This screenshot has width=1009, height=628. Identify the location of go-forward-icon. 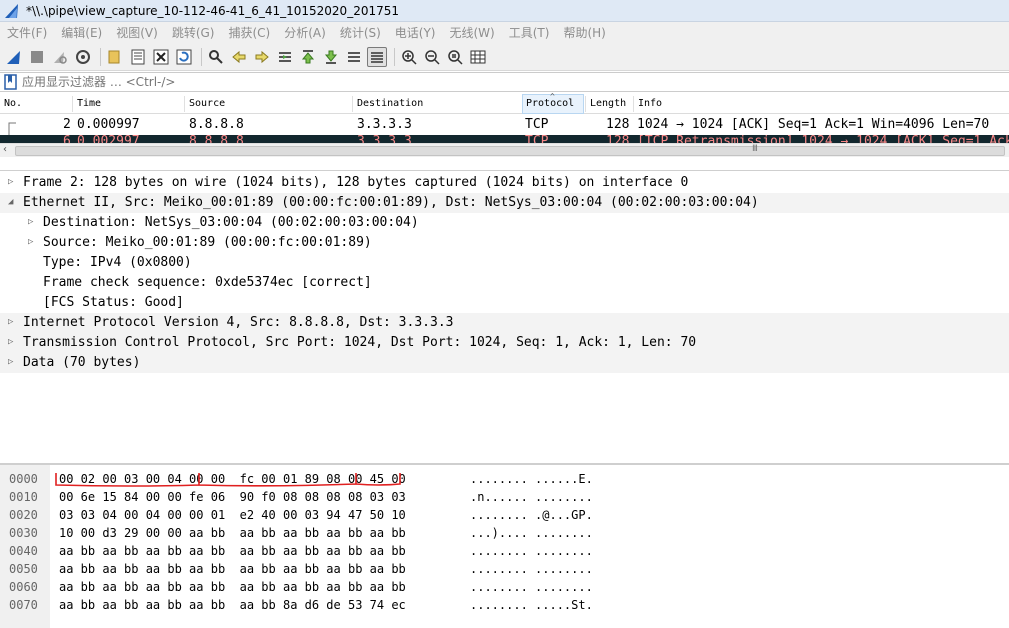
(262, 57).